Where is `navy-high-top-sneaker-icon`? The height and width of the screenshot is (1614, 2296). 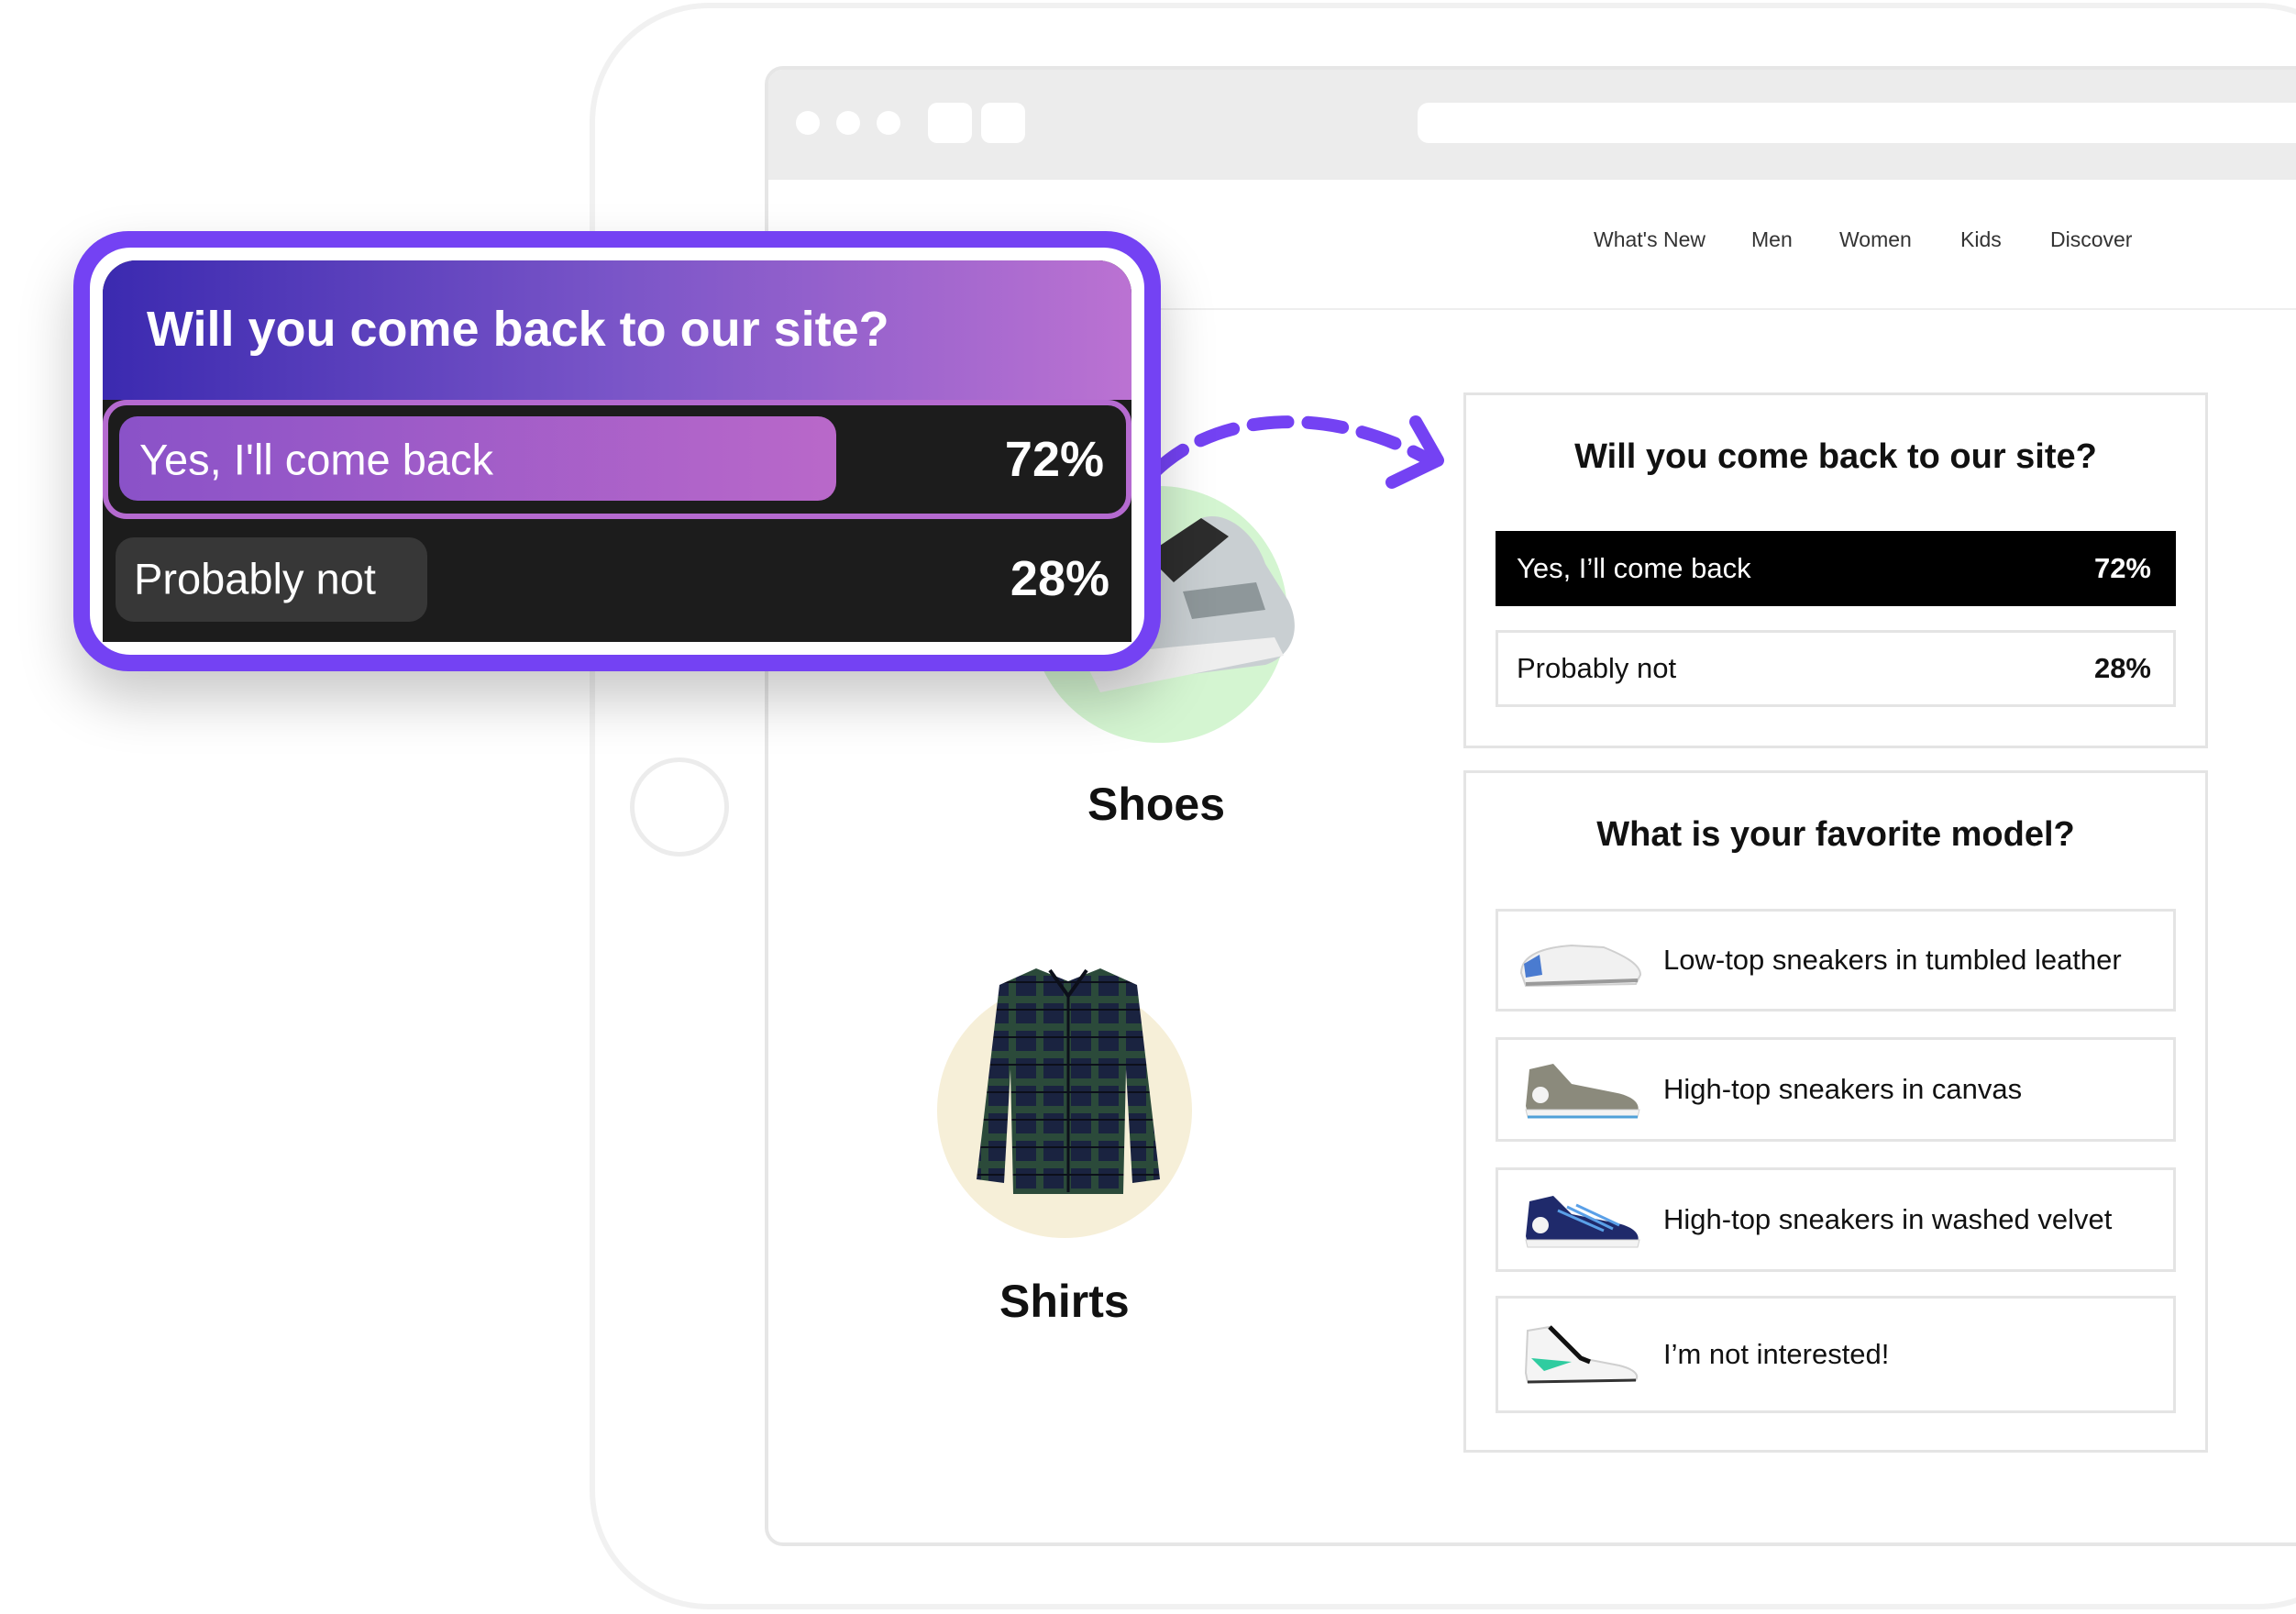
navy-high-top-sneaker-icon is located at coordinates (1582, 1222).